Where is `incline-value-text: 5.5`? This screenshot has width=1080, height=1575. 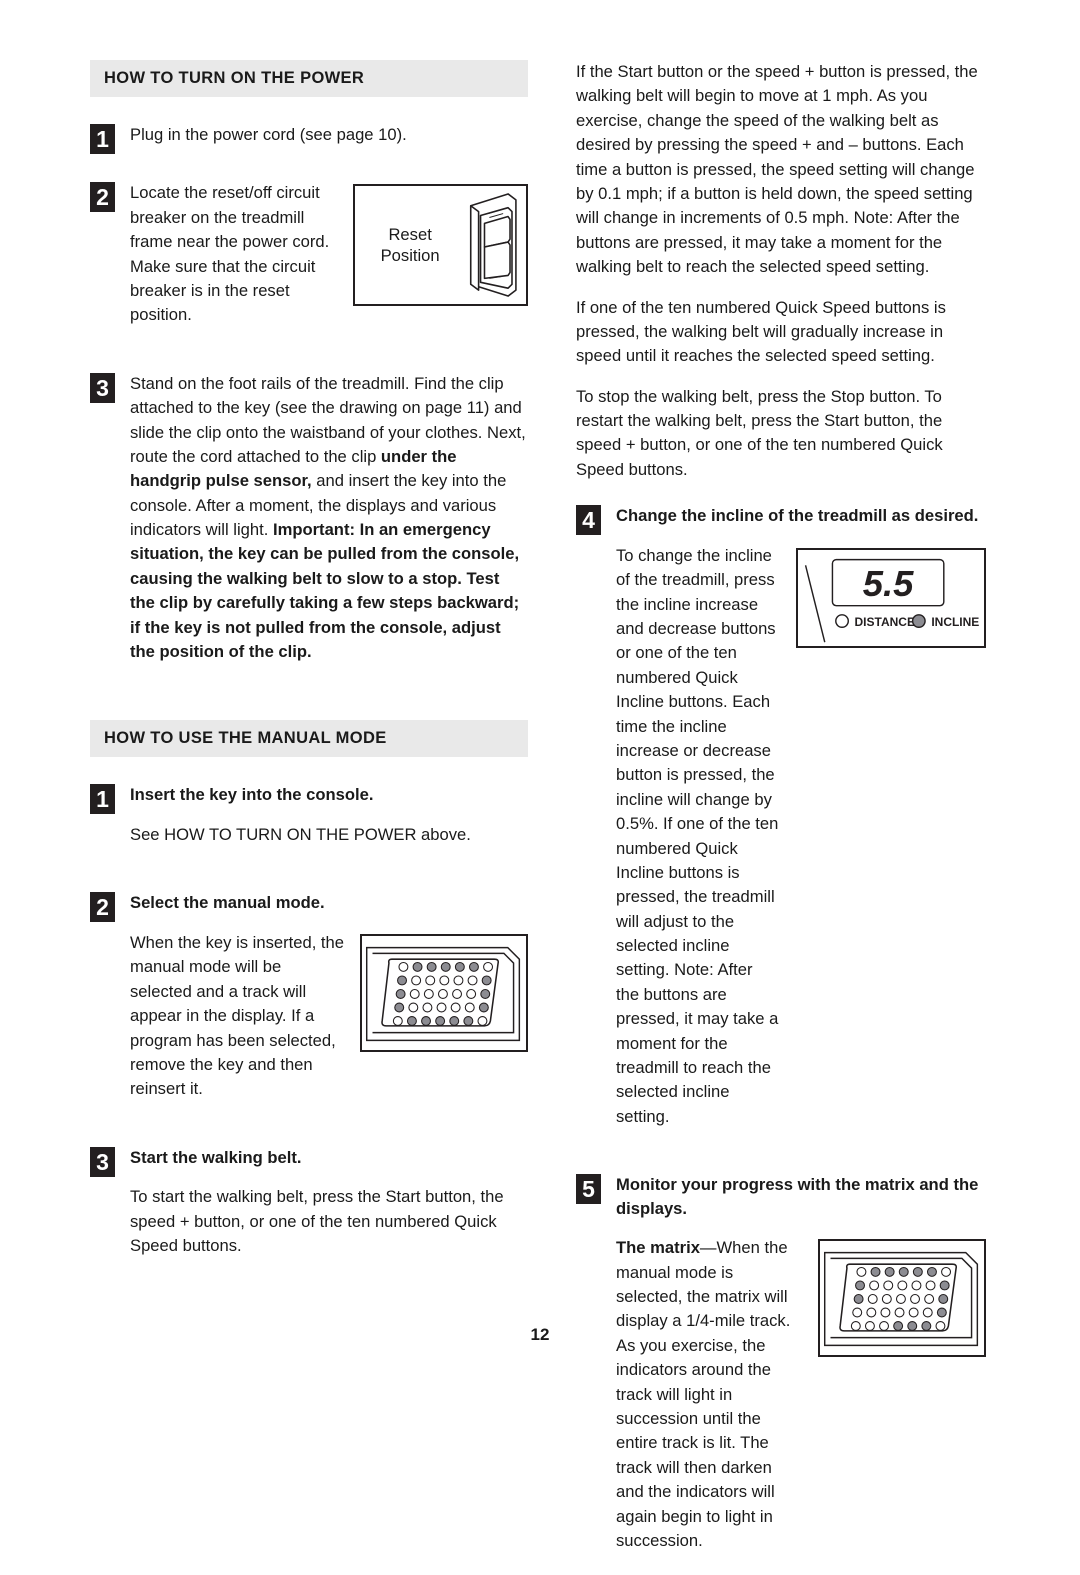
incline-value-text: 5.5 is located at coordinates (888, 583).